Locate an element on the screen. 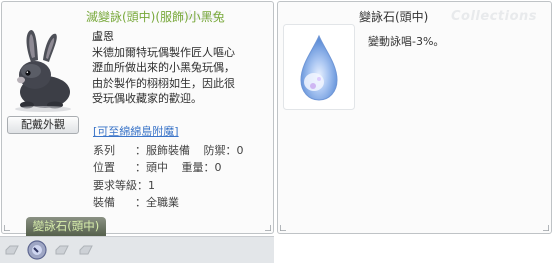 This screenshot has height=263, width=553. watermark: Collections is located at coordinates (494, 16).